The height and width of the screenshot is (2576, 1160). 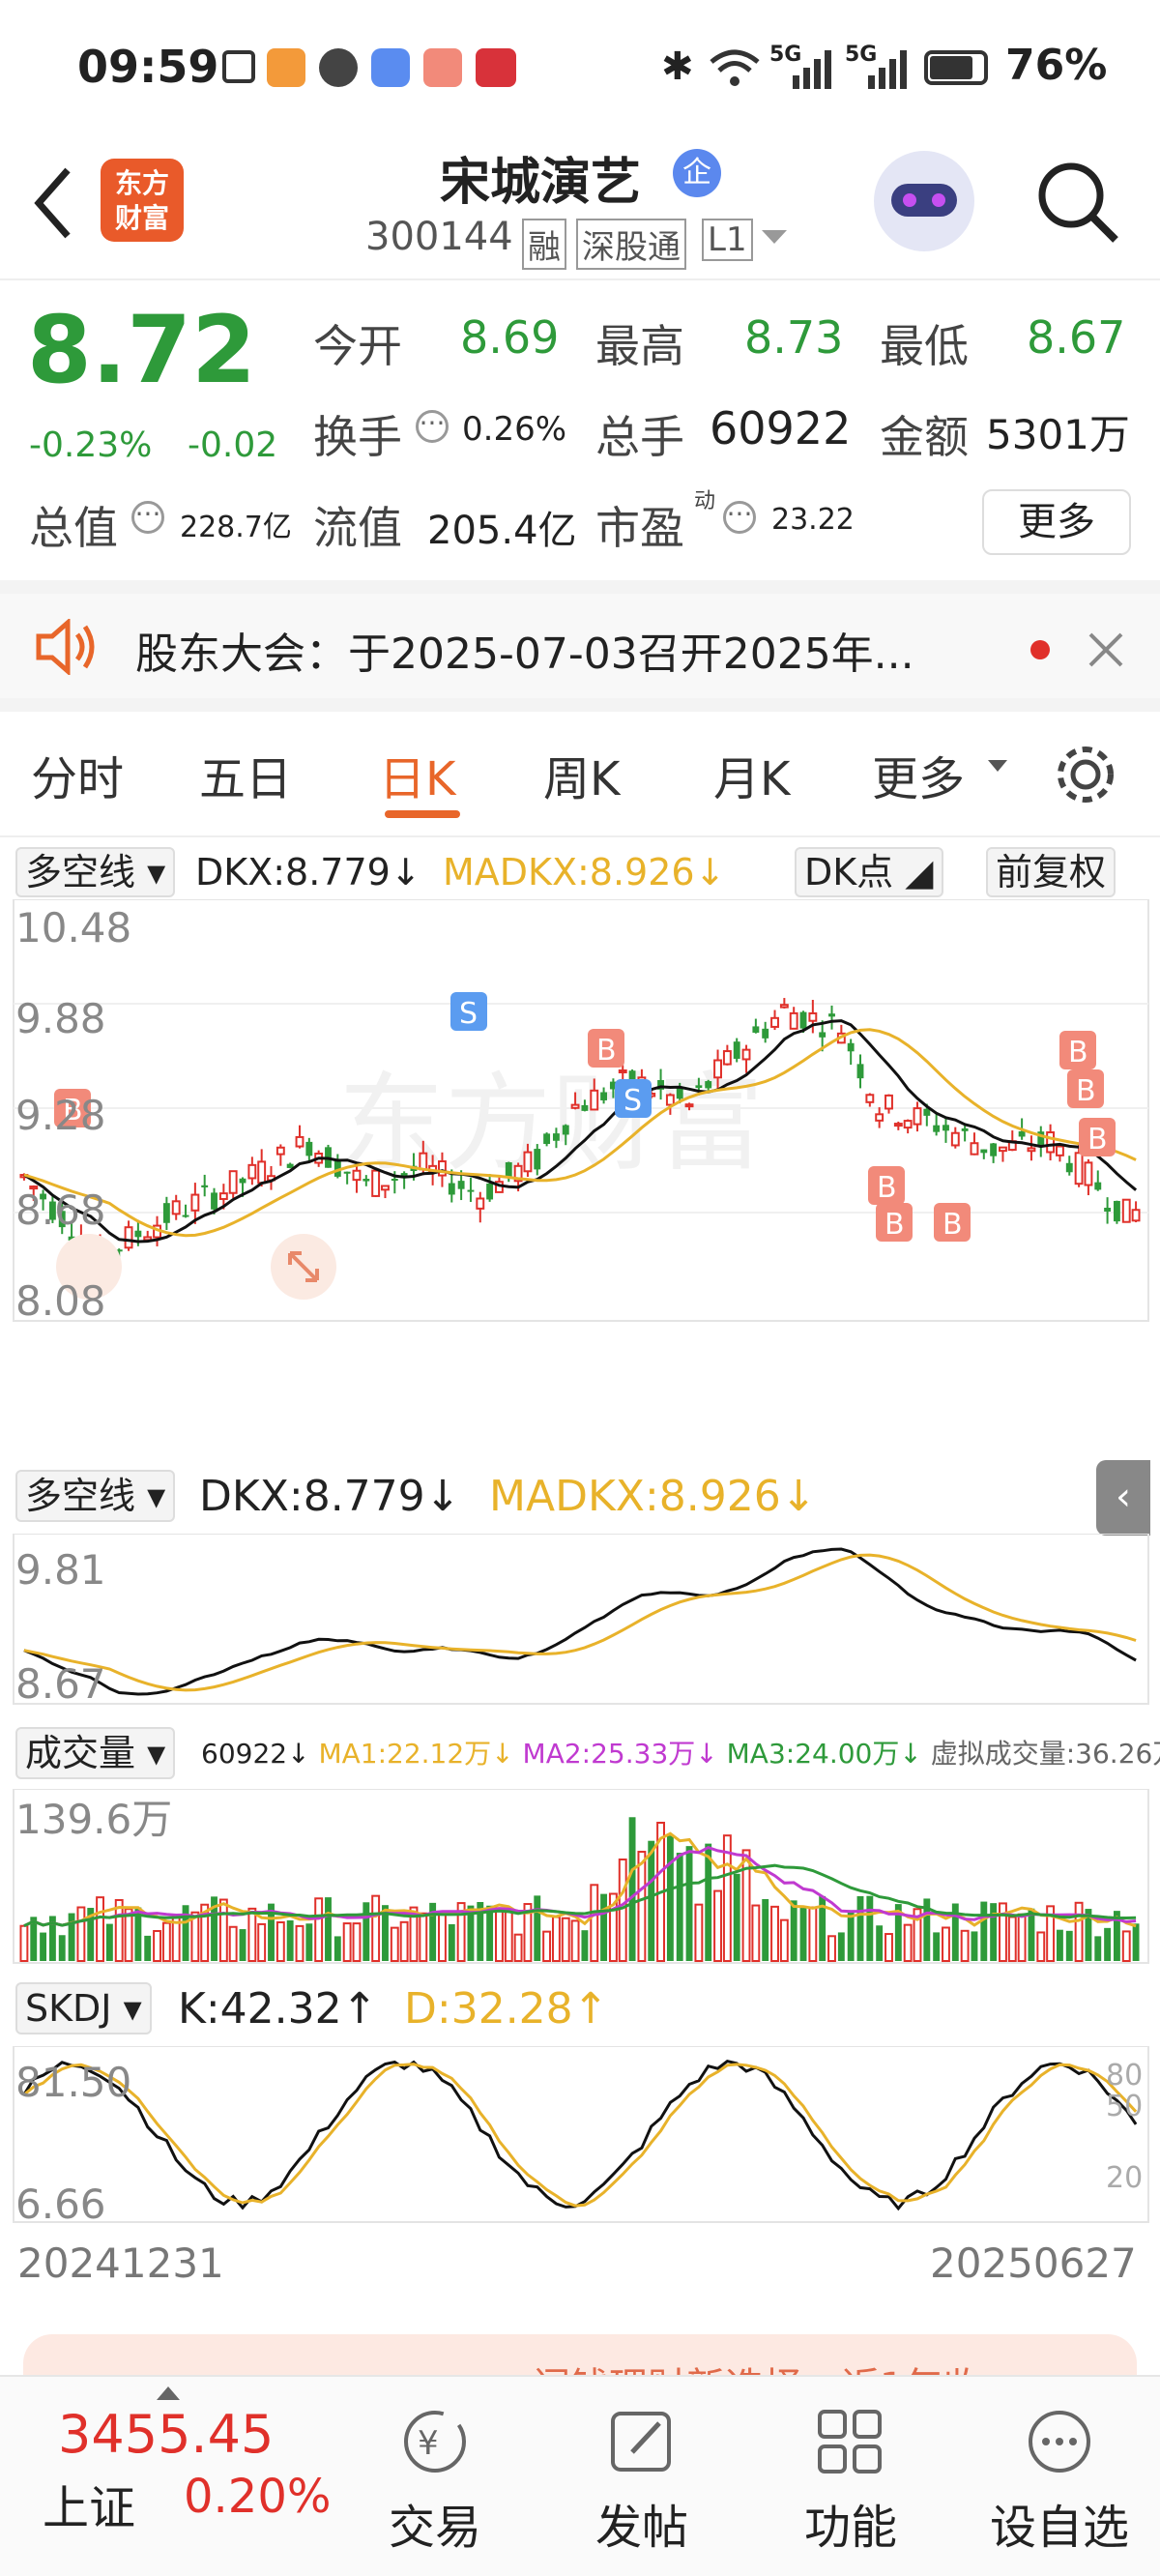 I want to click on pct-change: -0.23%, so click(x=91, y=445).